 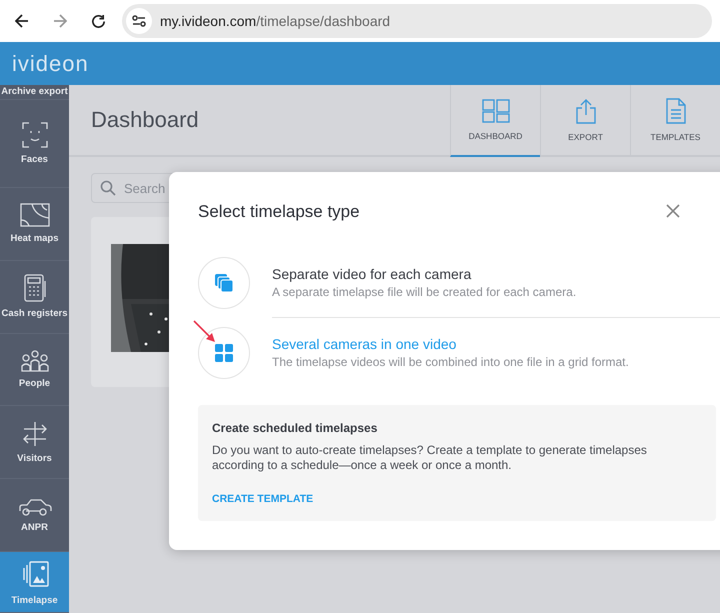 I want to click on toolbar-tab: EXPORT, so click(x=585, y=121).